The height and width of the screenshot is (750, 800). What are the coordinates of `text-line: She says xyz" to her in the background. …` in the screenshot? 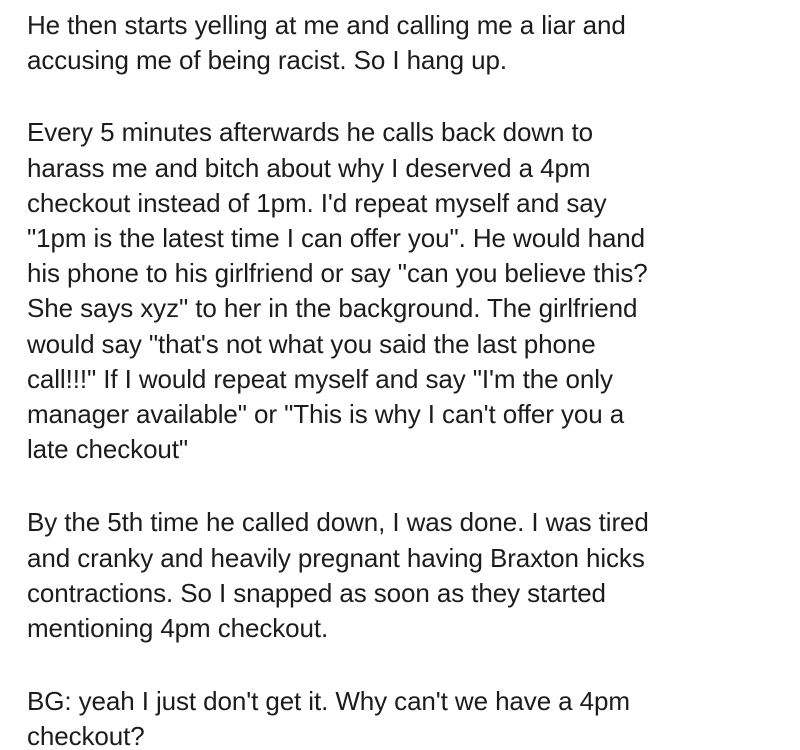 It's located at (332, 308).